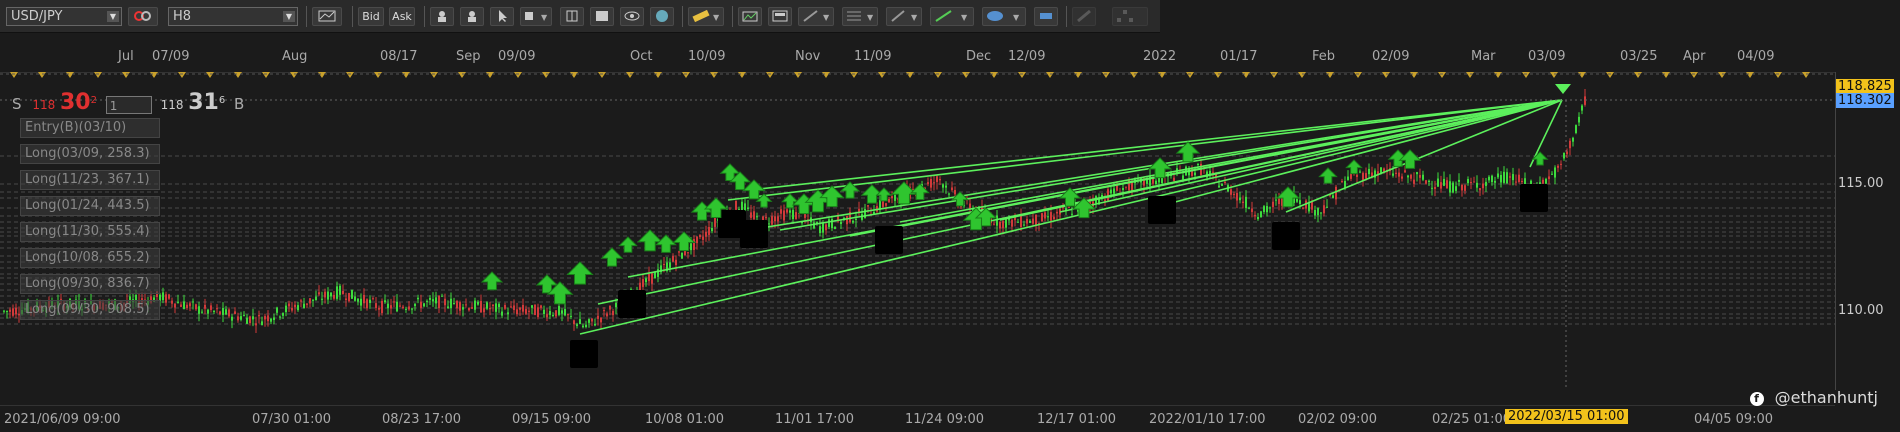 The height and width of the screenshot is (432, 1900). I want to click on top-axis-label: 01/17, so click(1239, 56).